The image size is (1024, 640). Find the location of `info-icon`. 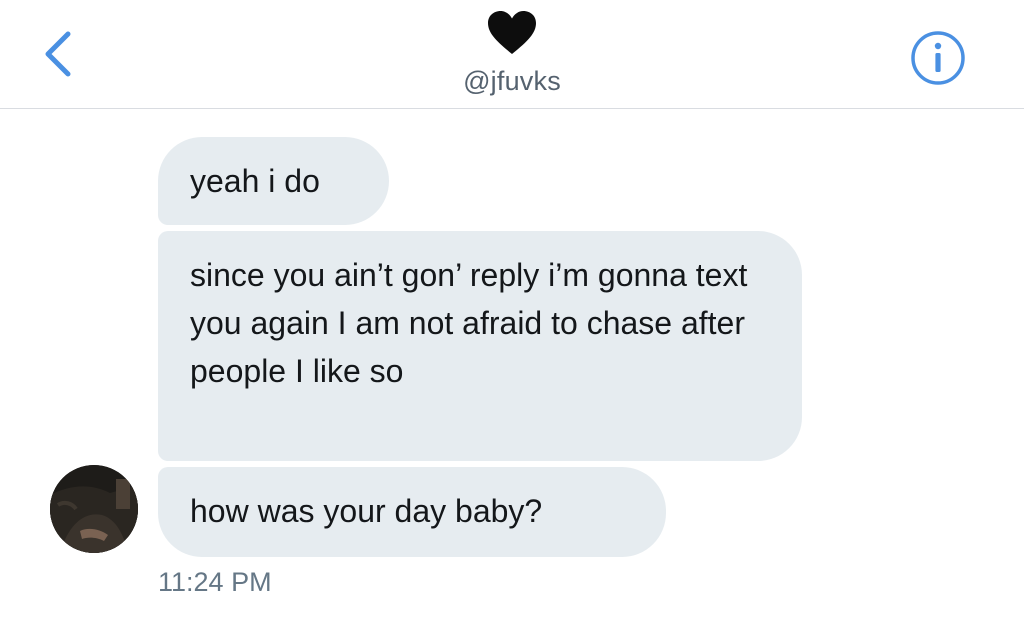

info-icon is located at coordinates (938, 58).